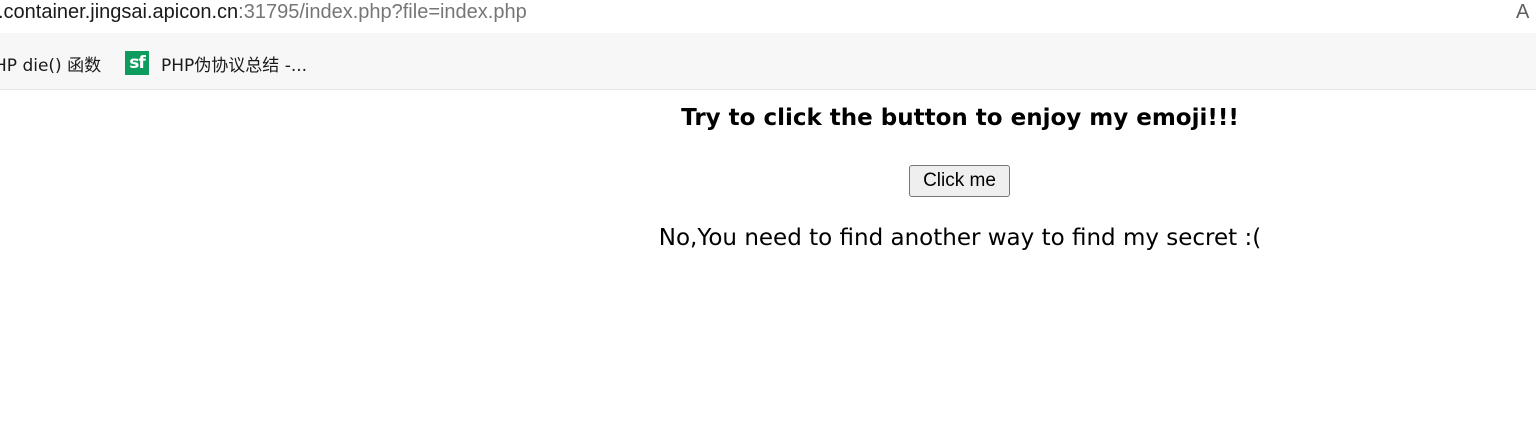 This screenshot has height=422, width=1536. I want to click on url-host: .container.jingsai.apicon.cn, so click(119, 12).